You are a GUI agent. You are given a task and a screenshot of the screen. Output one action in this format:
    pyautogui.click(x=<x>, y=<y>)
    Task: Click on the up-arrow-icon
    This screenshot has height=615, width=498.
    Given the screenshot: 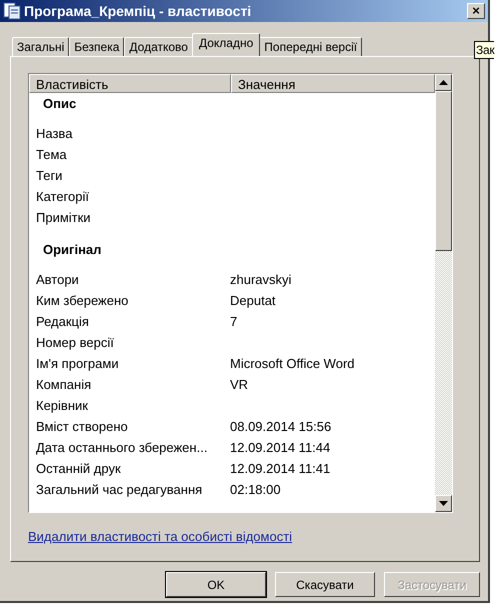 What is the action you would take?
    pyautogui.click(x=443, y=82)
    